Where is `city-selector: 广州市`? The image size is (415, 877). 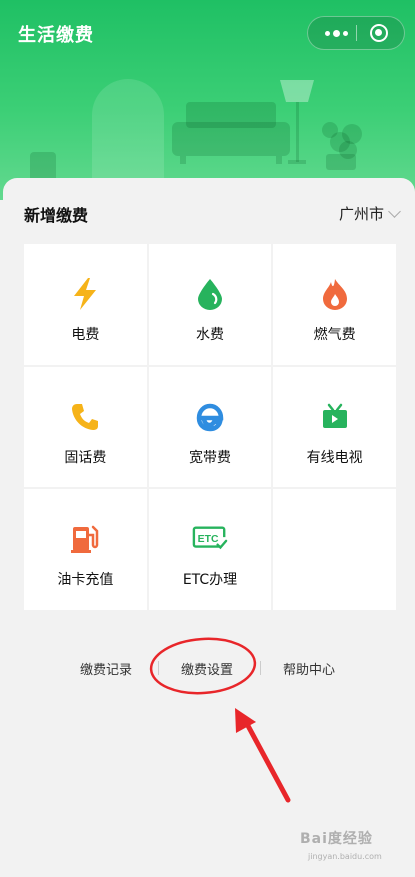 city-selector: 广州市 is located at coordinates (369, 213).